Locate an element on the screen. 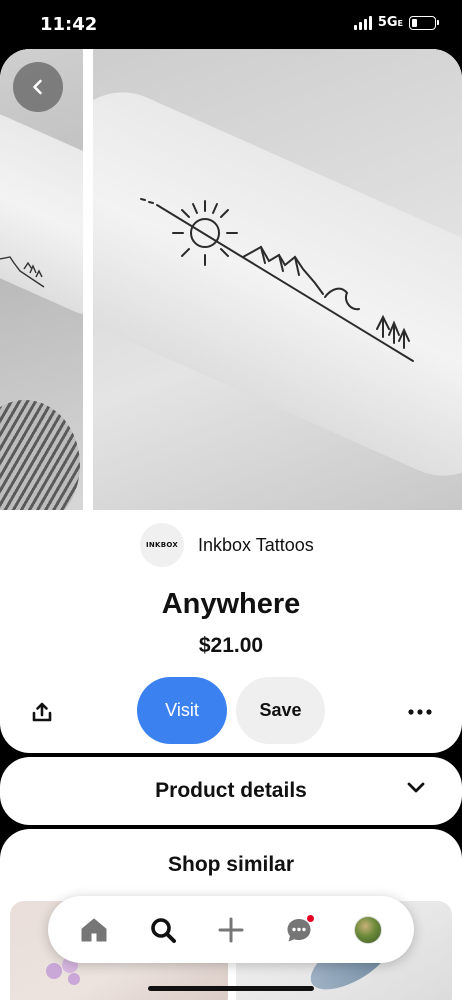  tab-messages is located at coordinates (299, 930).